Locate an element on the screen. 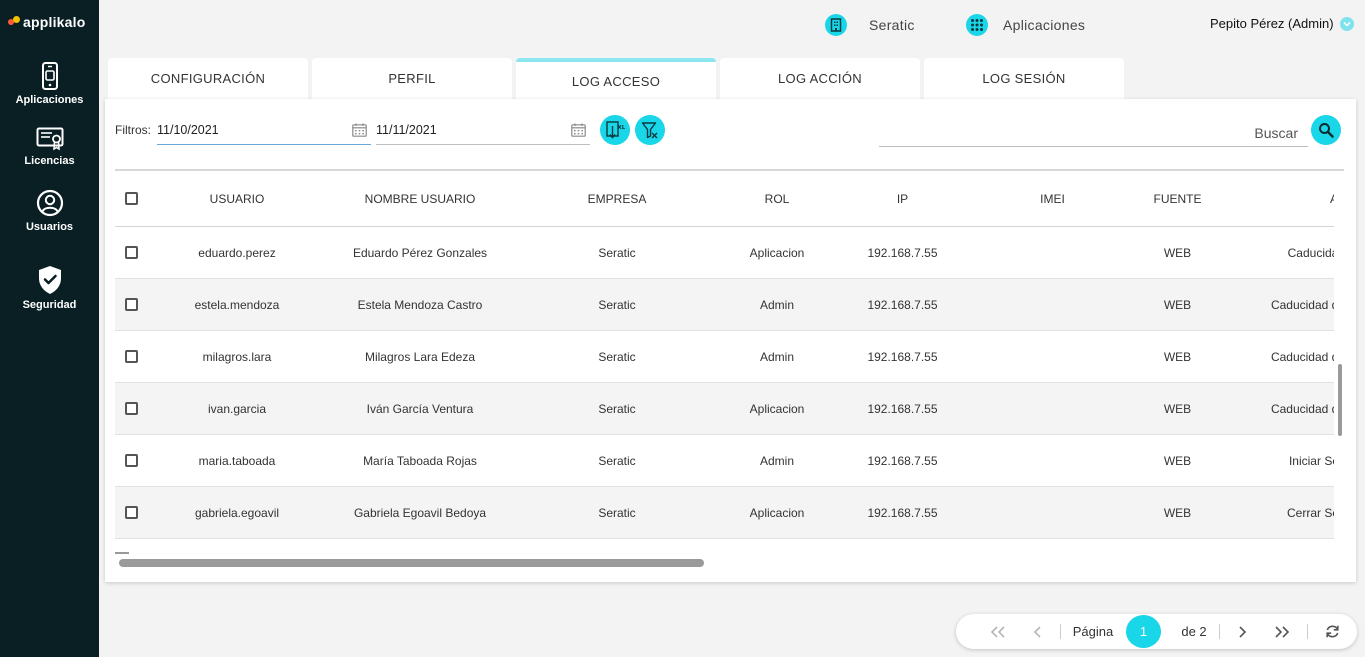 This screenshot has height=657, width=1365. column-header-imei: IMEI is located at coordinates (1052, 198).